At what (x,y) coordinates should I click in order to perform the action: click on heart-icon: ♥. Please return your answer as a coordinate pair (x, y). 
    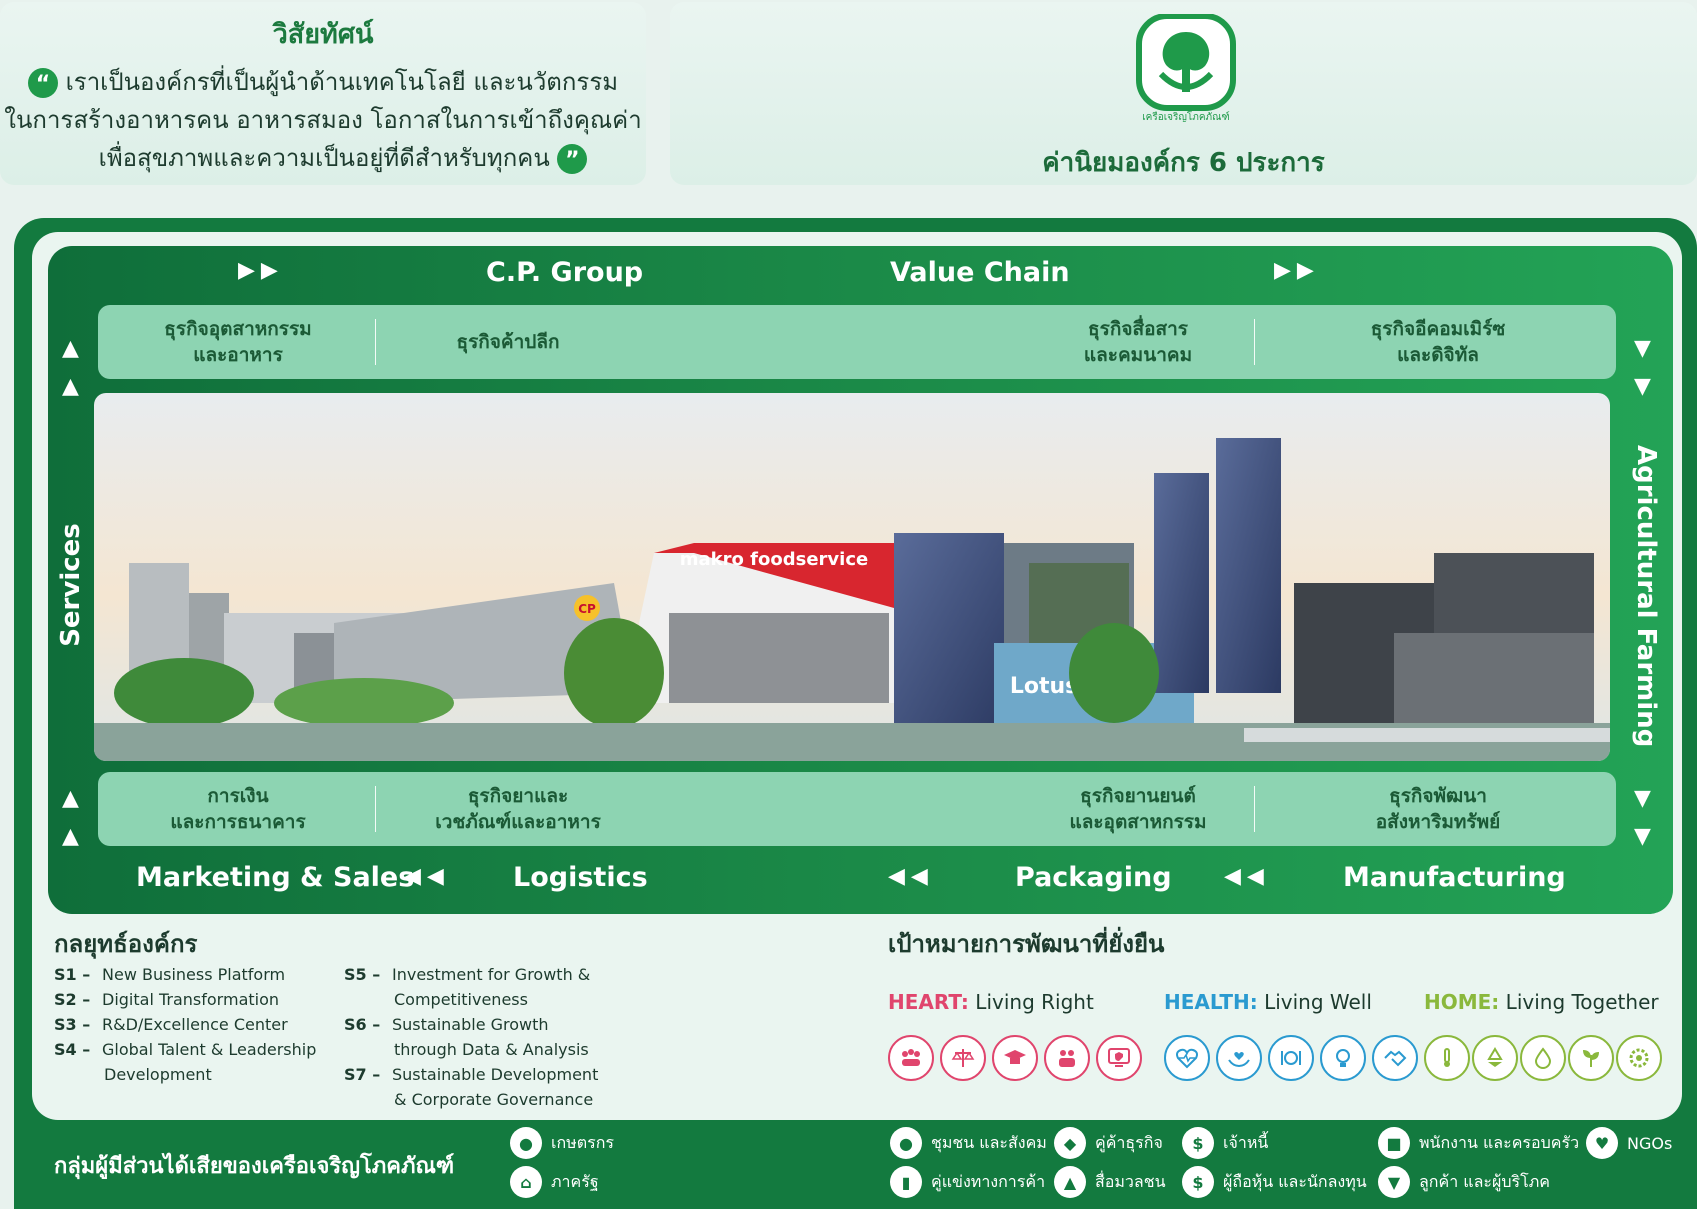
    Looking at the image, I should click on (1602, 1143).